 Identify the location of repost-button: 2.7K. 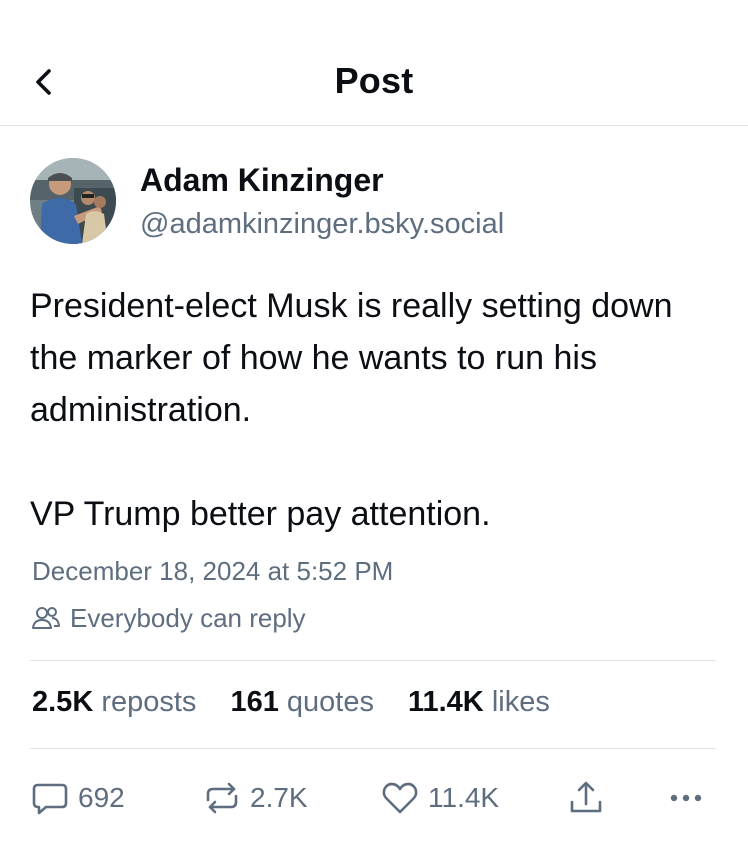
(255, 798).